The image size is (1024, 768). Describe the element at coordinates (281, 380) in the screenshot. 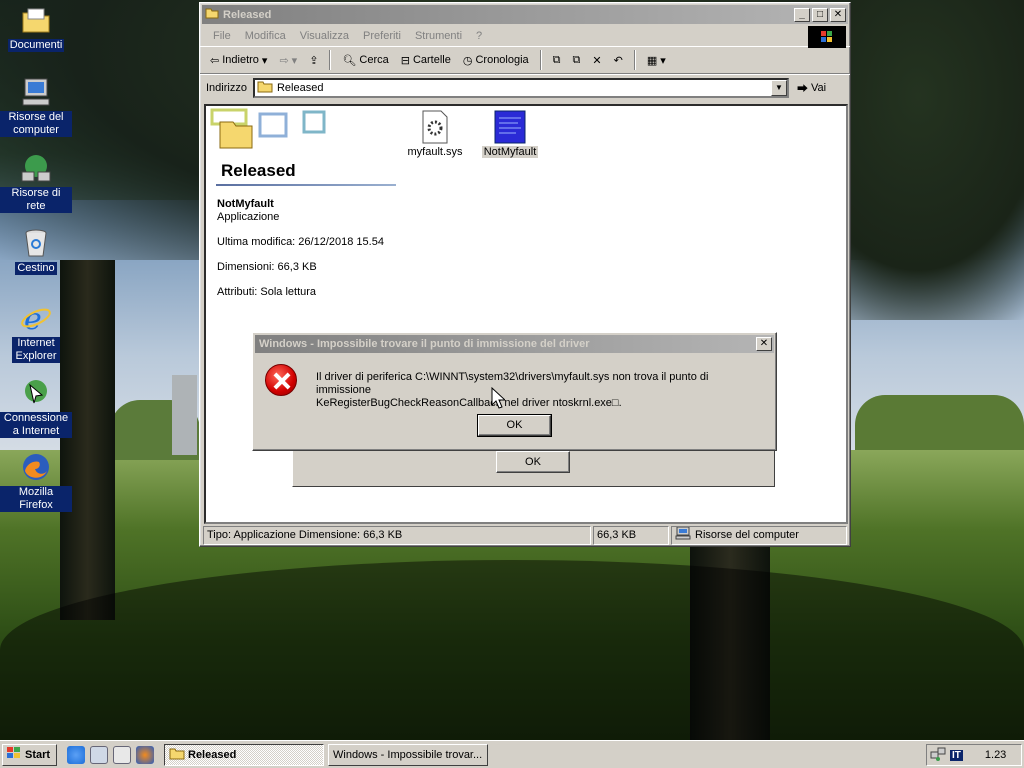

I see `error-icon` at that location.